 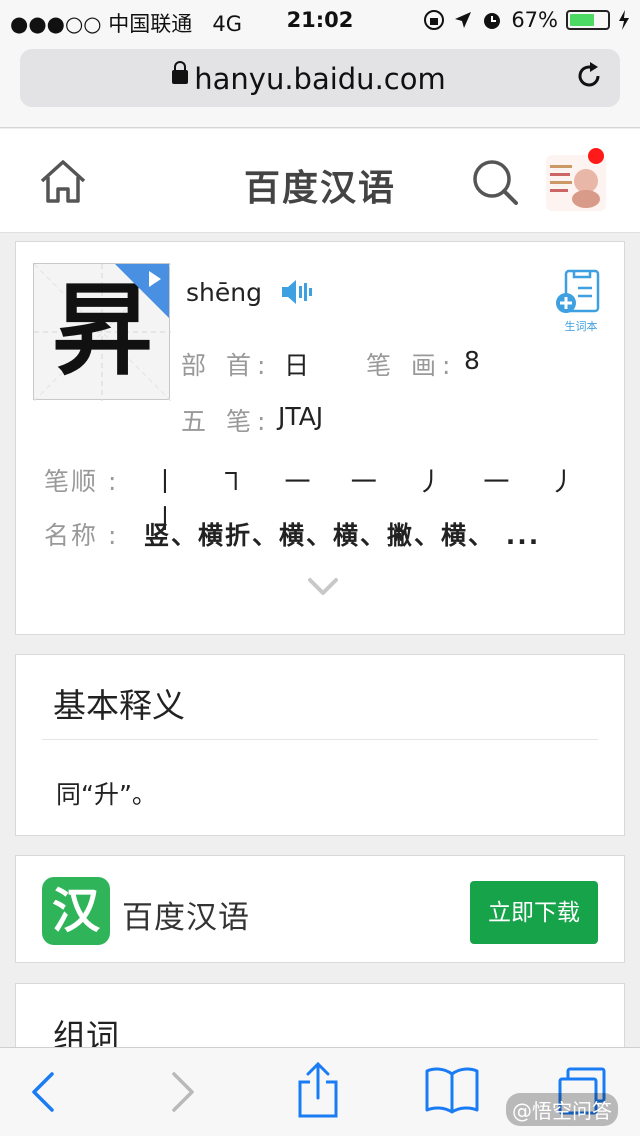 I want to click on forward-icon, so click(x=183, y=1092).